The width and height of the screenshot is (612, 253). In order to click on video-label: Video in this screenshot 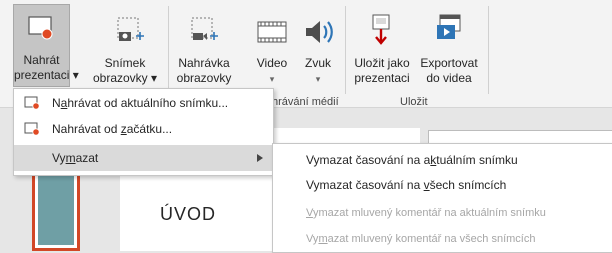, I will do `click(272, 63)`.